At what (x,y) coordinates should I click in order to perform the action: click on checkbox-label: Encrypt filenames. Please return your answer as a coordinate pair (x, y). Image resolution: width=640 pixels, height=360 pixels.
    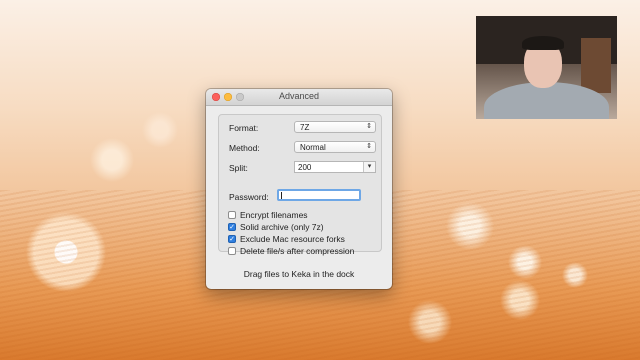
    Looking at the image, I should click on (274, 215).